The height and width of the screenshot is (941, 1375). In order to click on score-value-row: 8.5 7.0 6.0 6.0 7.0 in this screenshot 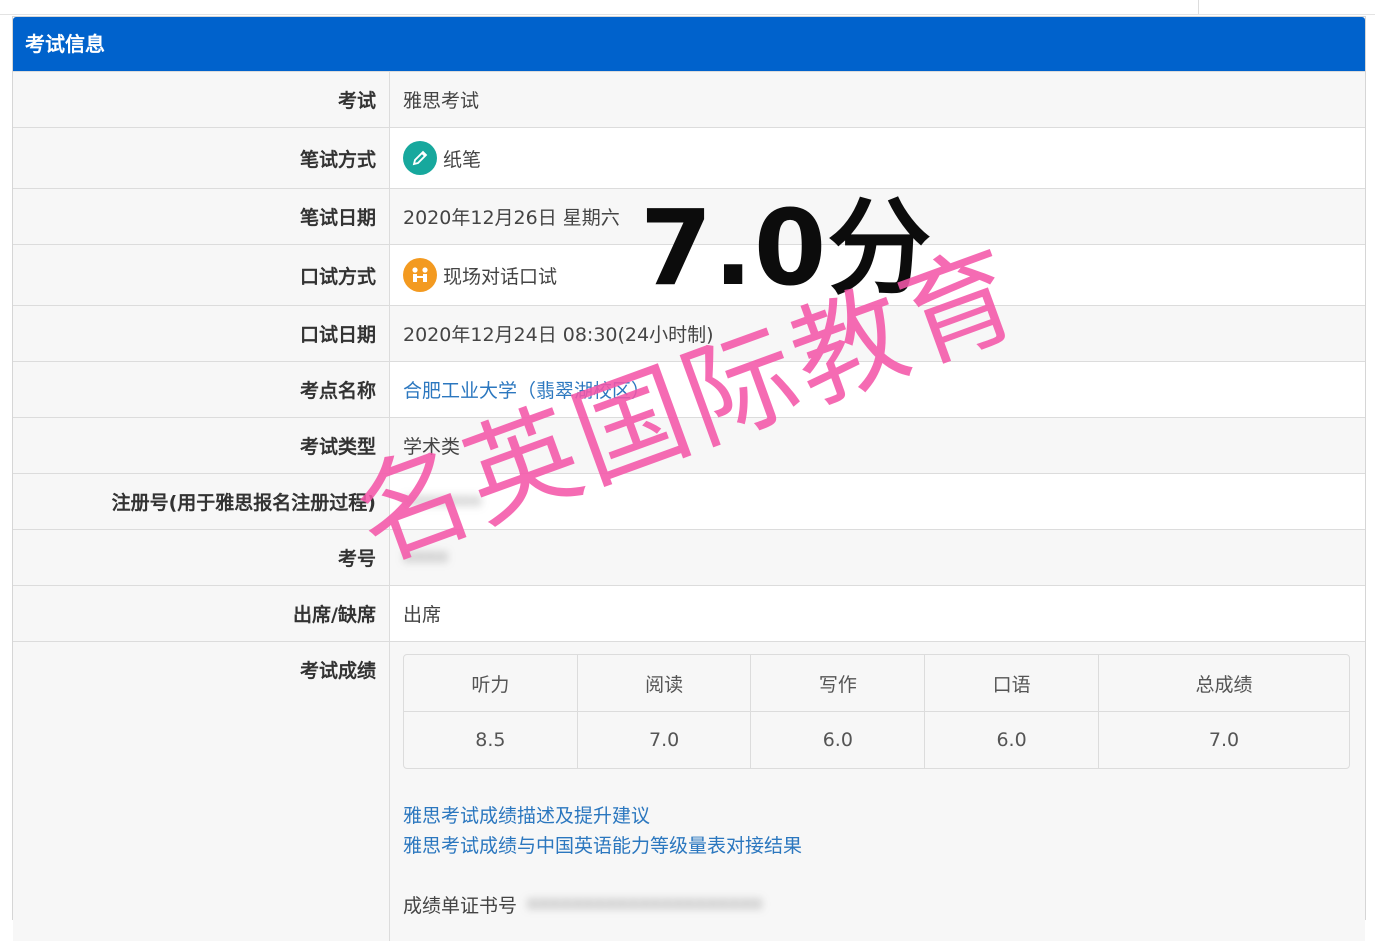, I will do `click(876, 739)`.